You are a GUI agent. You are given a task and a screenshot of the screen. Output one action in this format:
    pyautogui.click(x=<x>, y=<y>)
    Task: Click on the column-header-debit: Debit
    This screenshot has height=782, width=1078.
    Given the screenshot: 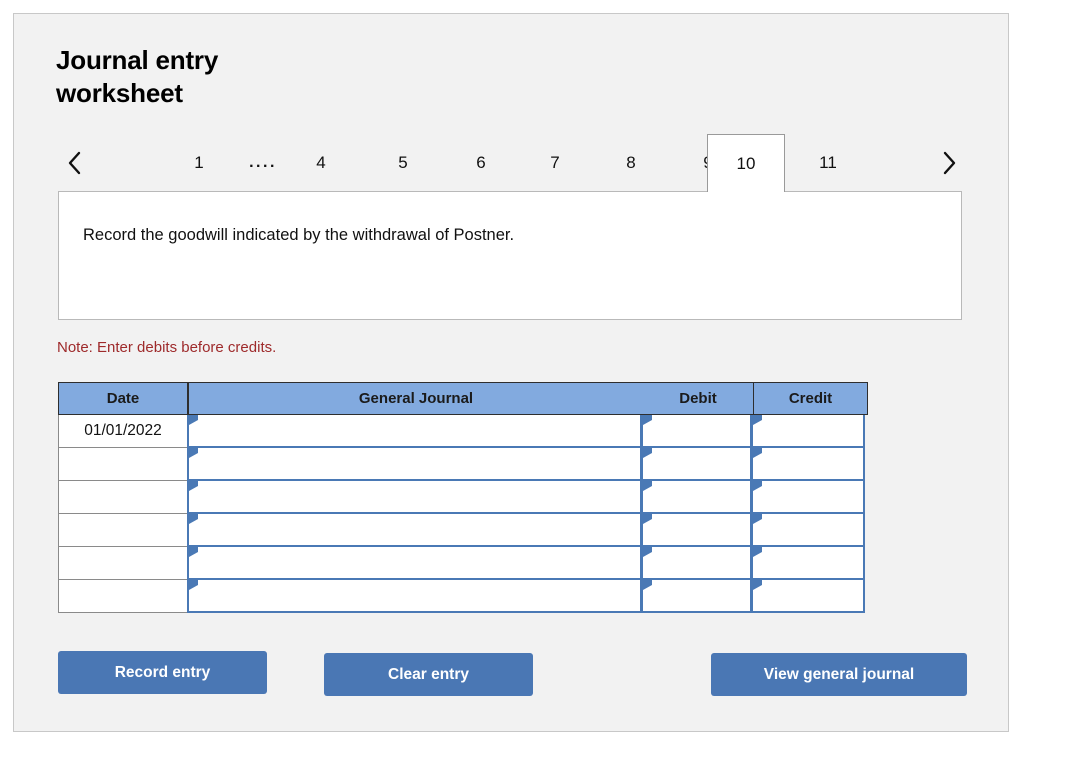 What is the action you would take?
    pyautogui.click(x=698, y=398)
    